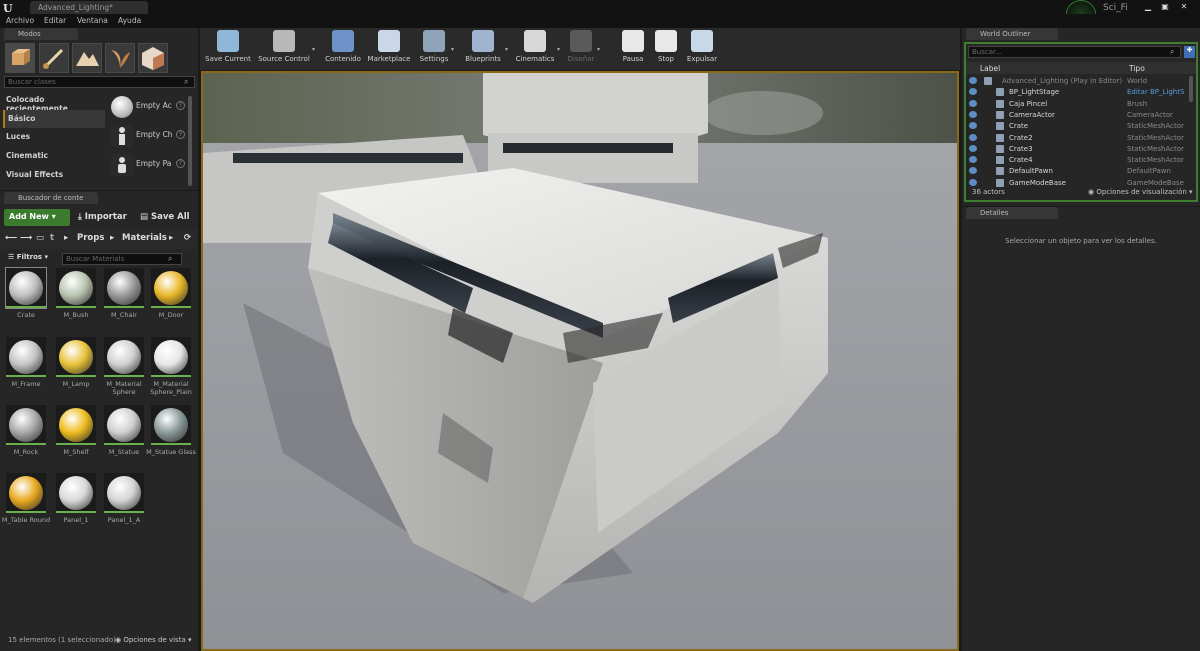 The height and width of the screenshot is (651, 1200). What do you see at coordinates (702, 49) in the screenshot?
I see `toolbar-button-eject: Expulsar` at bounding box center [702, 49].